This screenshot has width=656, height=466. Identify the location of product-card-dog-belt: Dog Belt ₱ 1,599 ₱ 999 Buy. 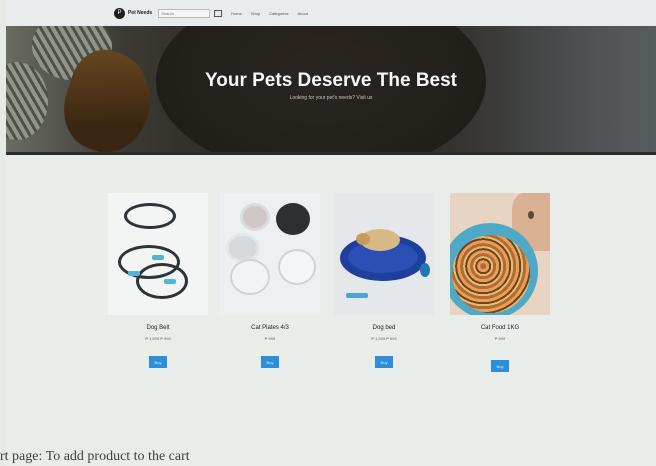
(158, 280).